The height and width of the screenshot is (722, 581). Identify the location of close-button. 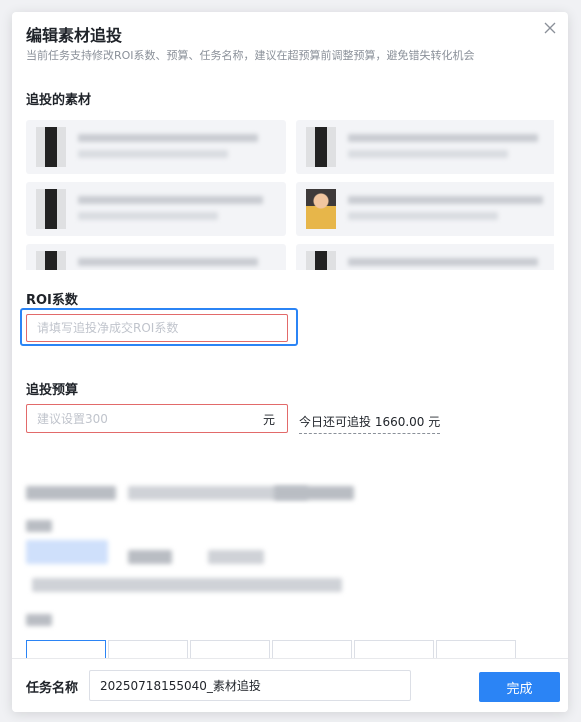
(550, 28).